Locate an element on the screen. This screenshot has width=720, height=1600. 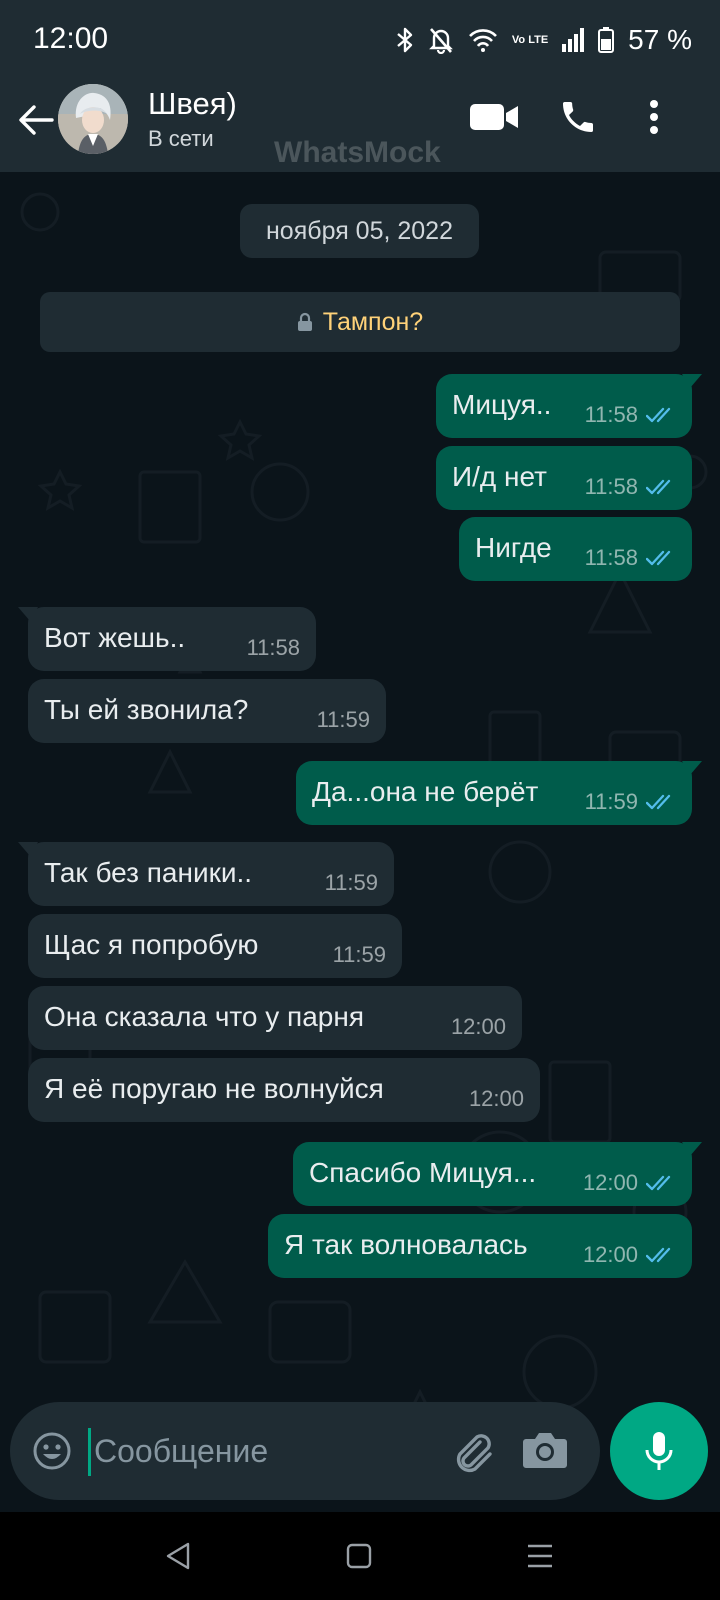
message-text: И/д нет is located at coordinates (499, 476).